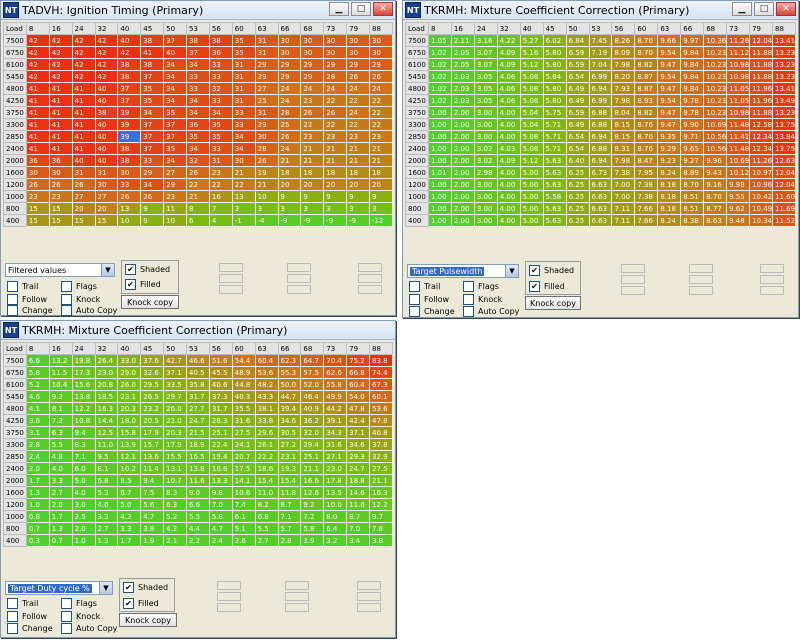 This screenshot has width=800, height=640. Describe the element at coordinates (266, 148) in the screenshot. I see `table-cell: 28` at that location.